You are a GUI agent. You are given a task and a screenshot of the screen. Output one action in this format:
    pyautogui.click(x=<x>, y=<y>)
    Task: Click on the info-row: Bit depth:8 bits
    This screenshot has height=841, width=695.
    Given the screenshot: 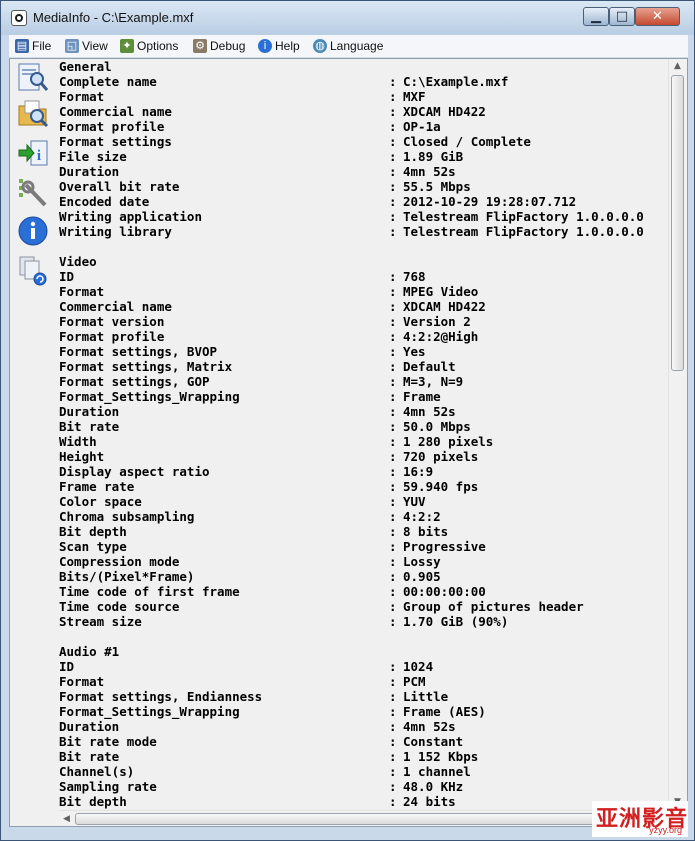 What is the action you would take?
    pyautogui.click(x=363, y=531)
    